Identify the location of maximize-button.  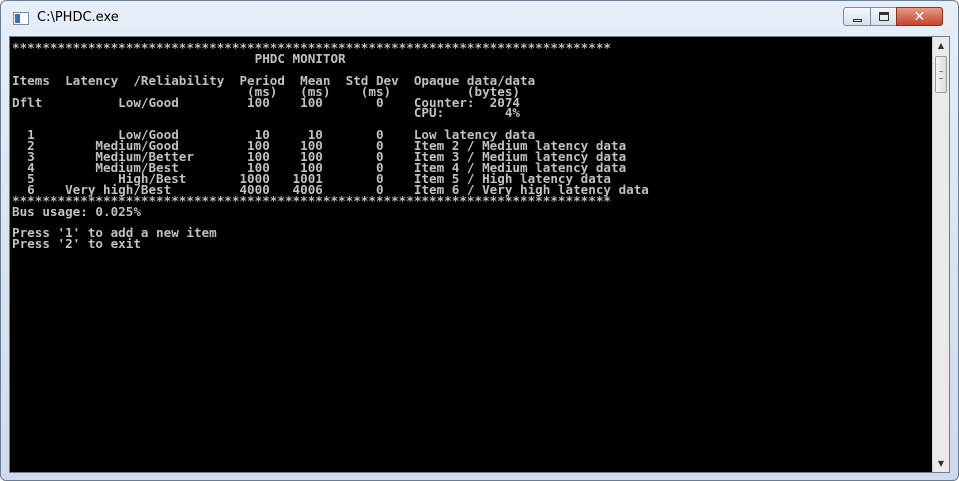
(883, 16).